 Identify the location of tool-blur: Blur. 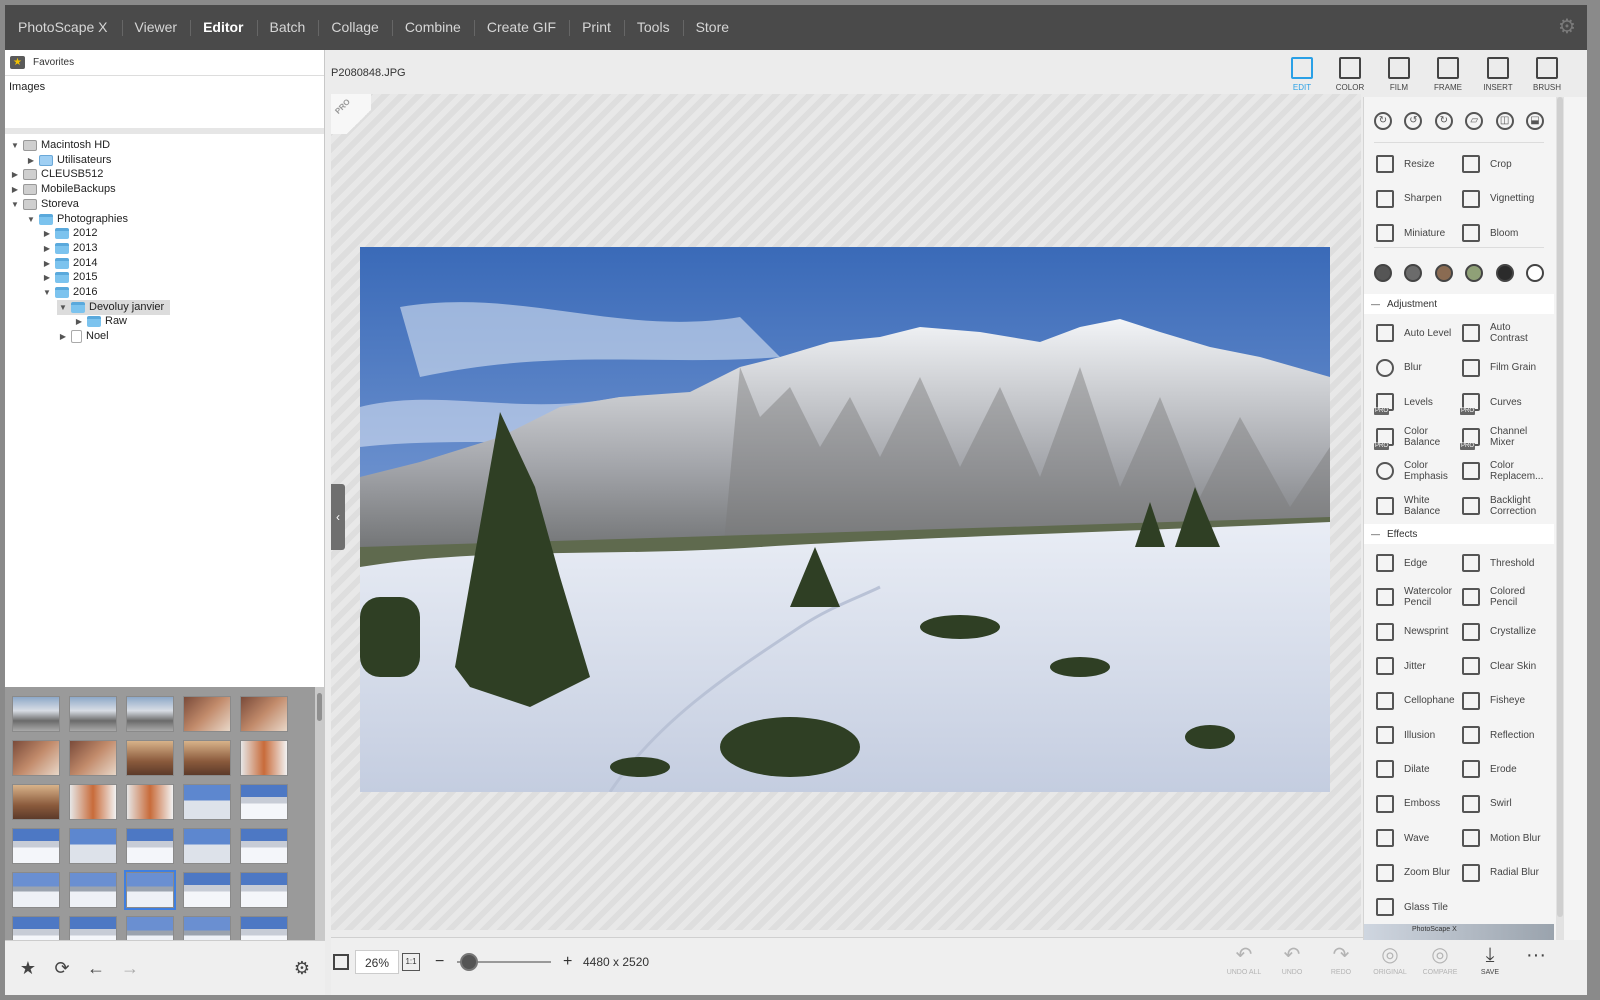
(1399, 368).